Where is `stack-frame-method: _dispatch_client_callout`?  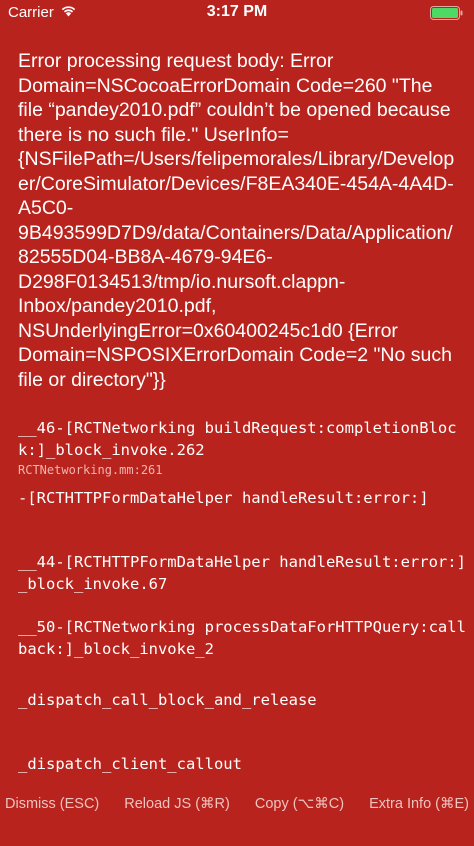
stack-frame-method: _dispatch_client_callout is located at coordinates (130, 764).